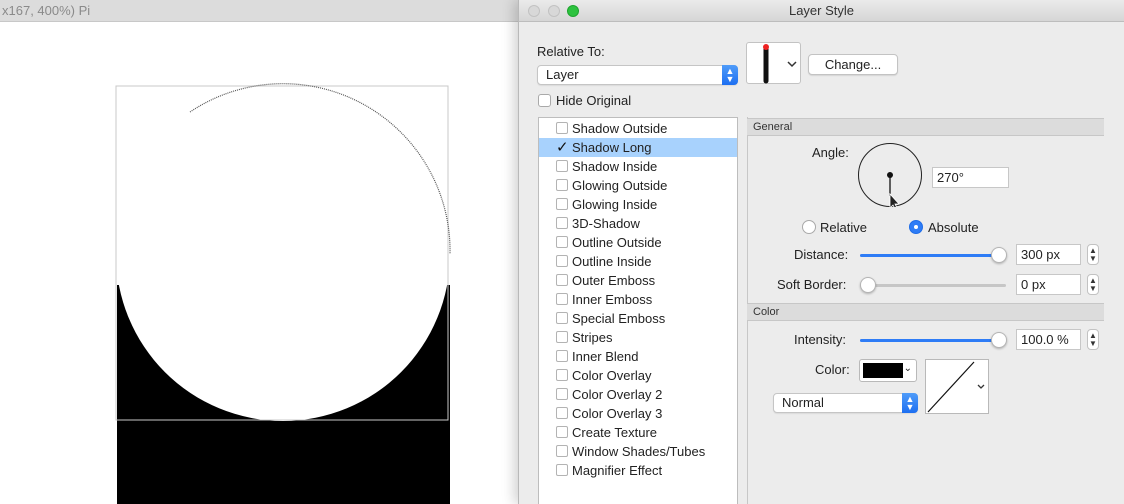  Describe the element at coordinates (283, 462) in the screenshot. I see `shadow-bottom` at that location.